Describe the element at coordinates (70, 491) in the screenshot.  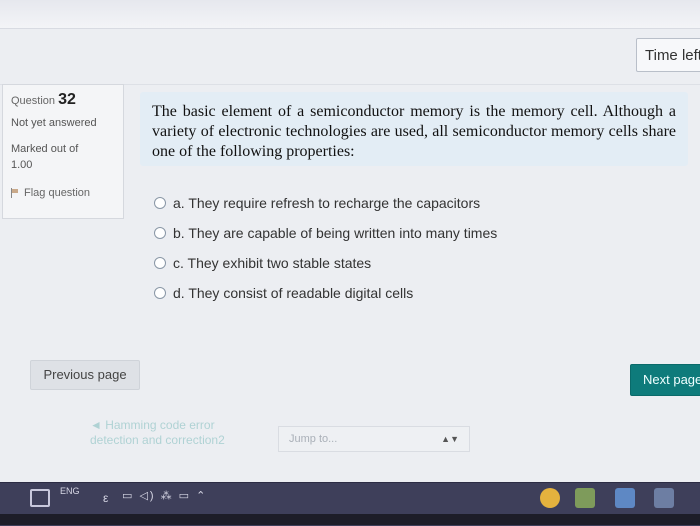
I see `language-indicator: ENG` at that location.